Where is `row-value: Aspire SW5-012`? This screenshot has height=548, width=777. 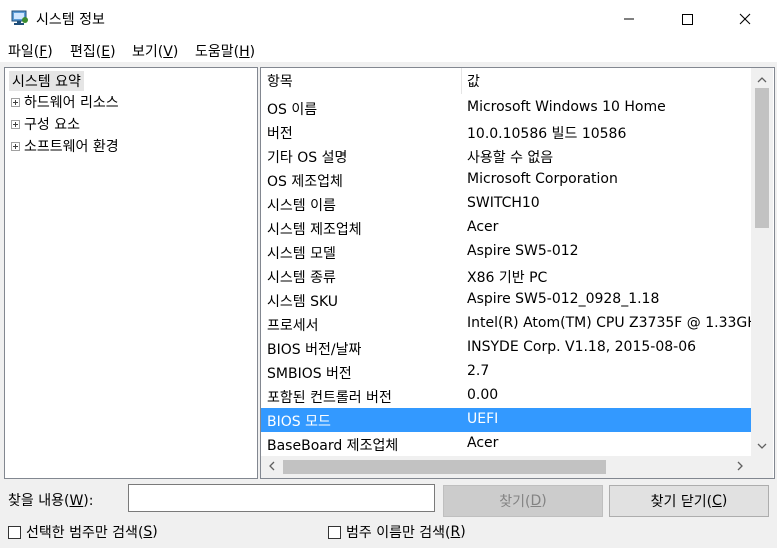
row-value: Aspire SW5-012 is located at coordinates (523, 251).